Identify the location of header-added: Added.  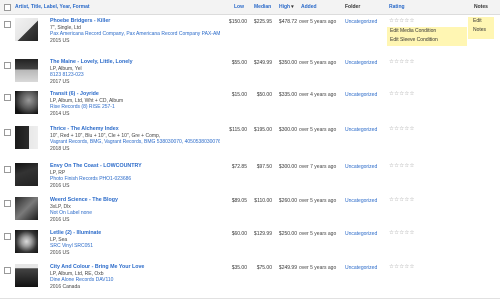
(309, 7).